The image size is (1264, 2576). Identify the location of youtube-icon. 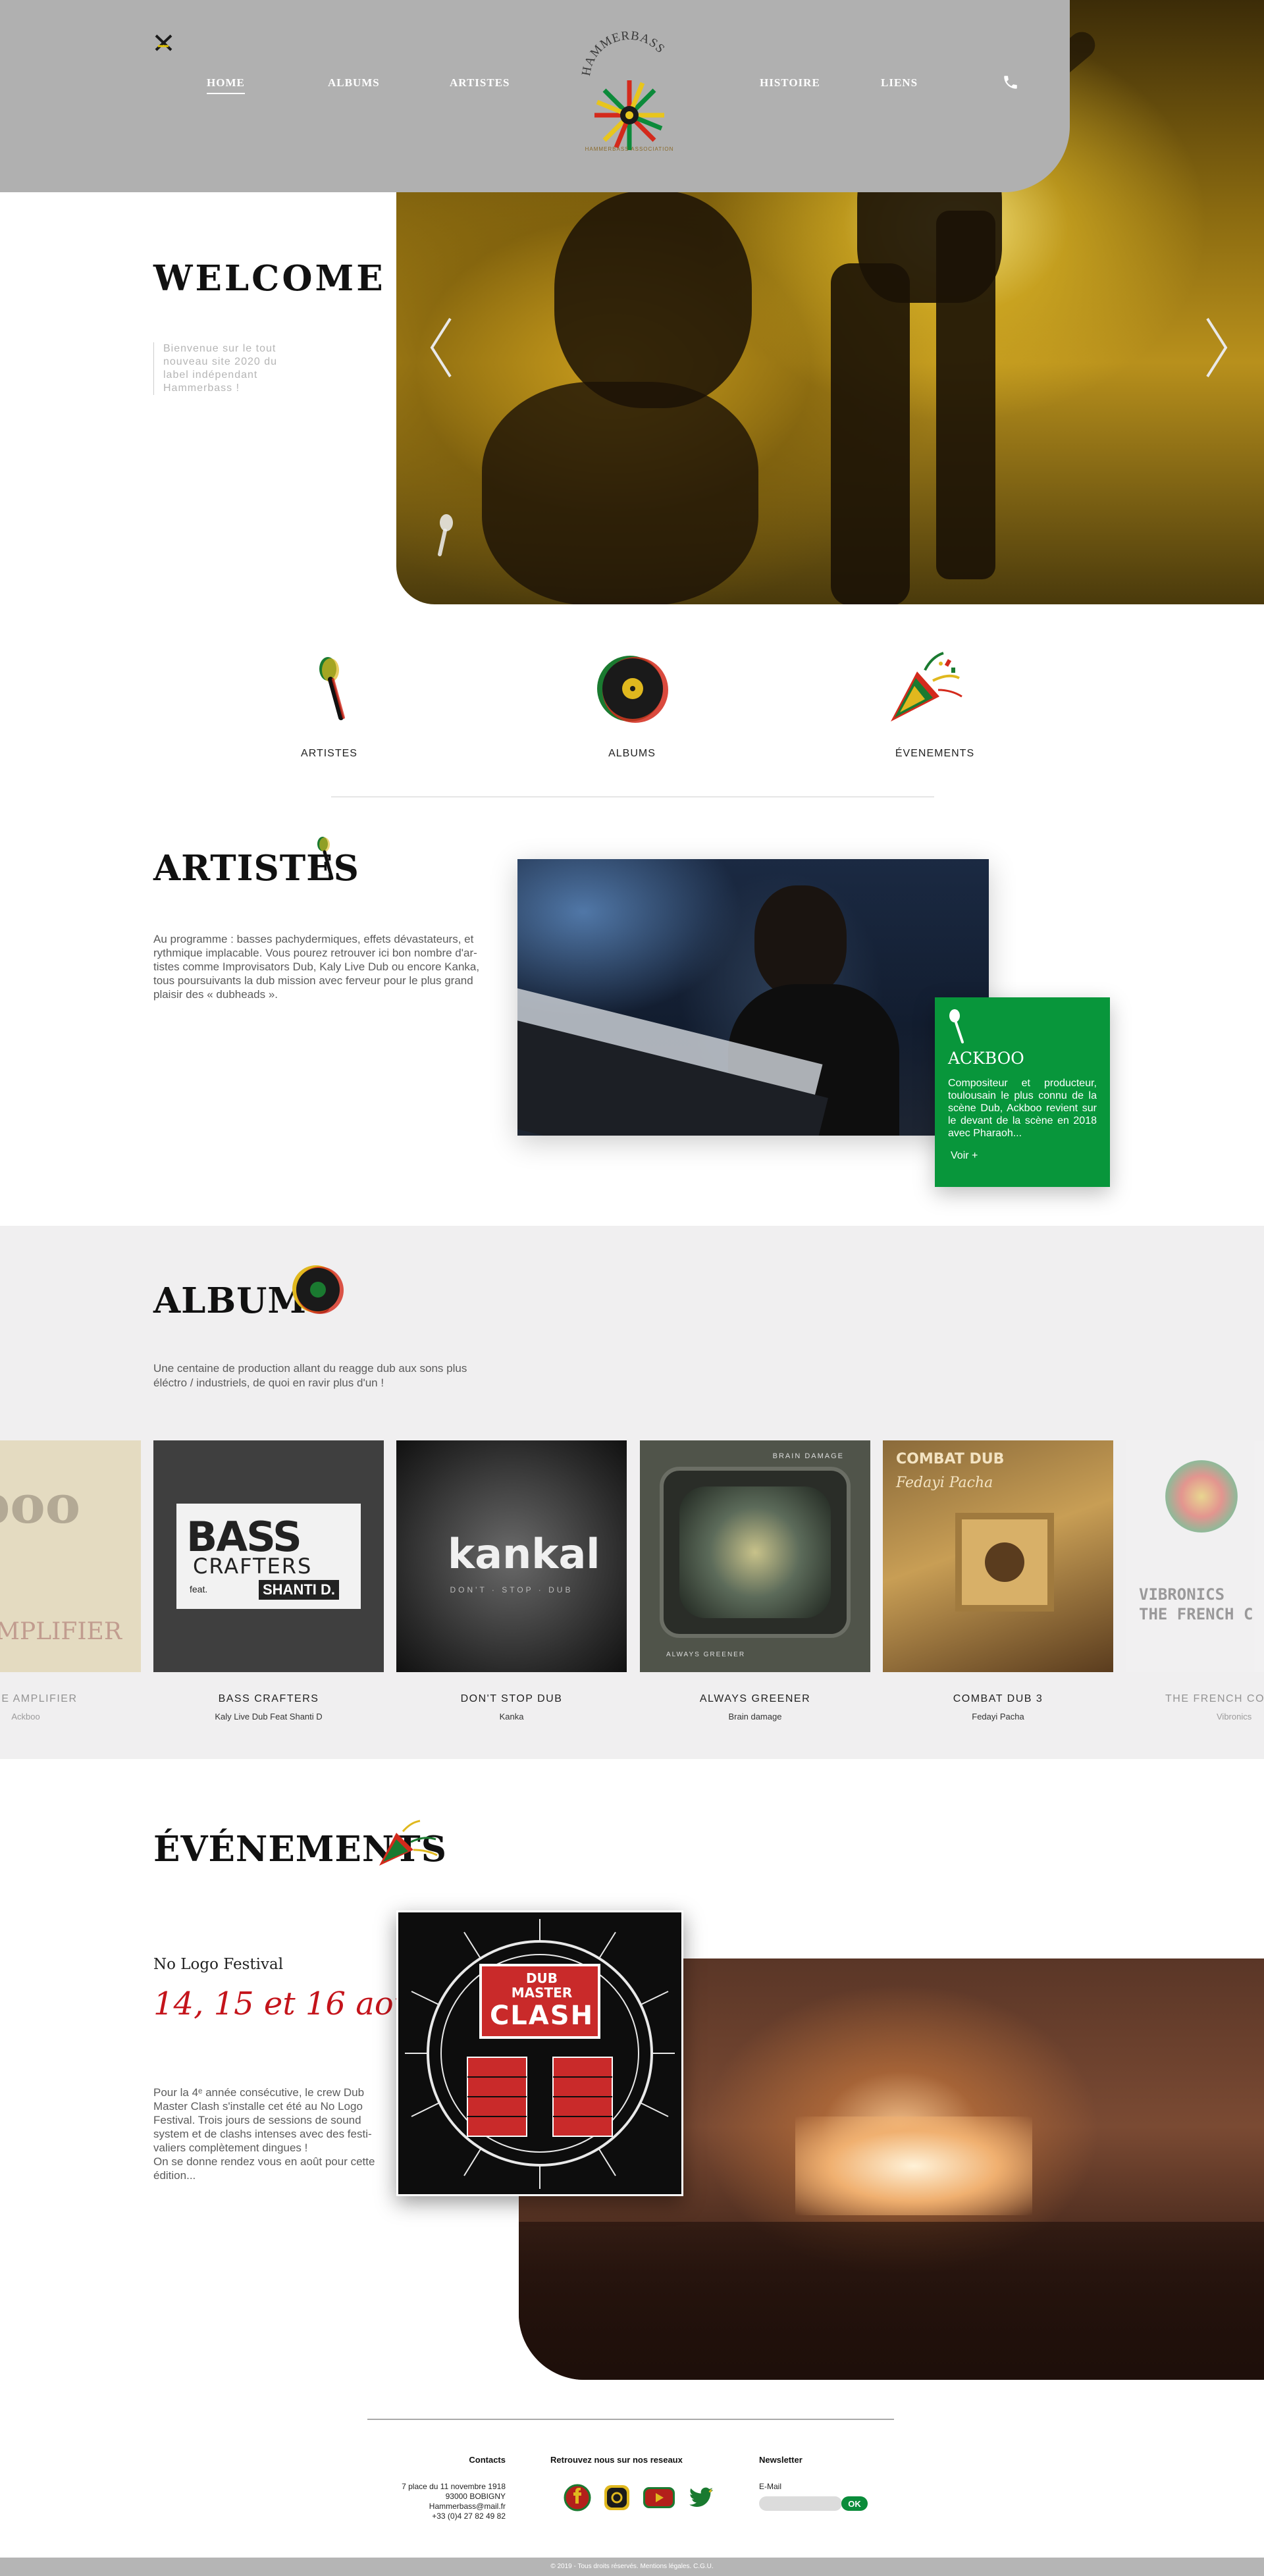
(659, 2497).